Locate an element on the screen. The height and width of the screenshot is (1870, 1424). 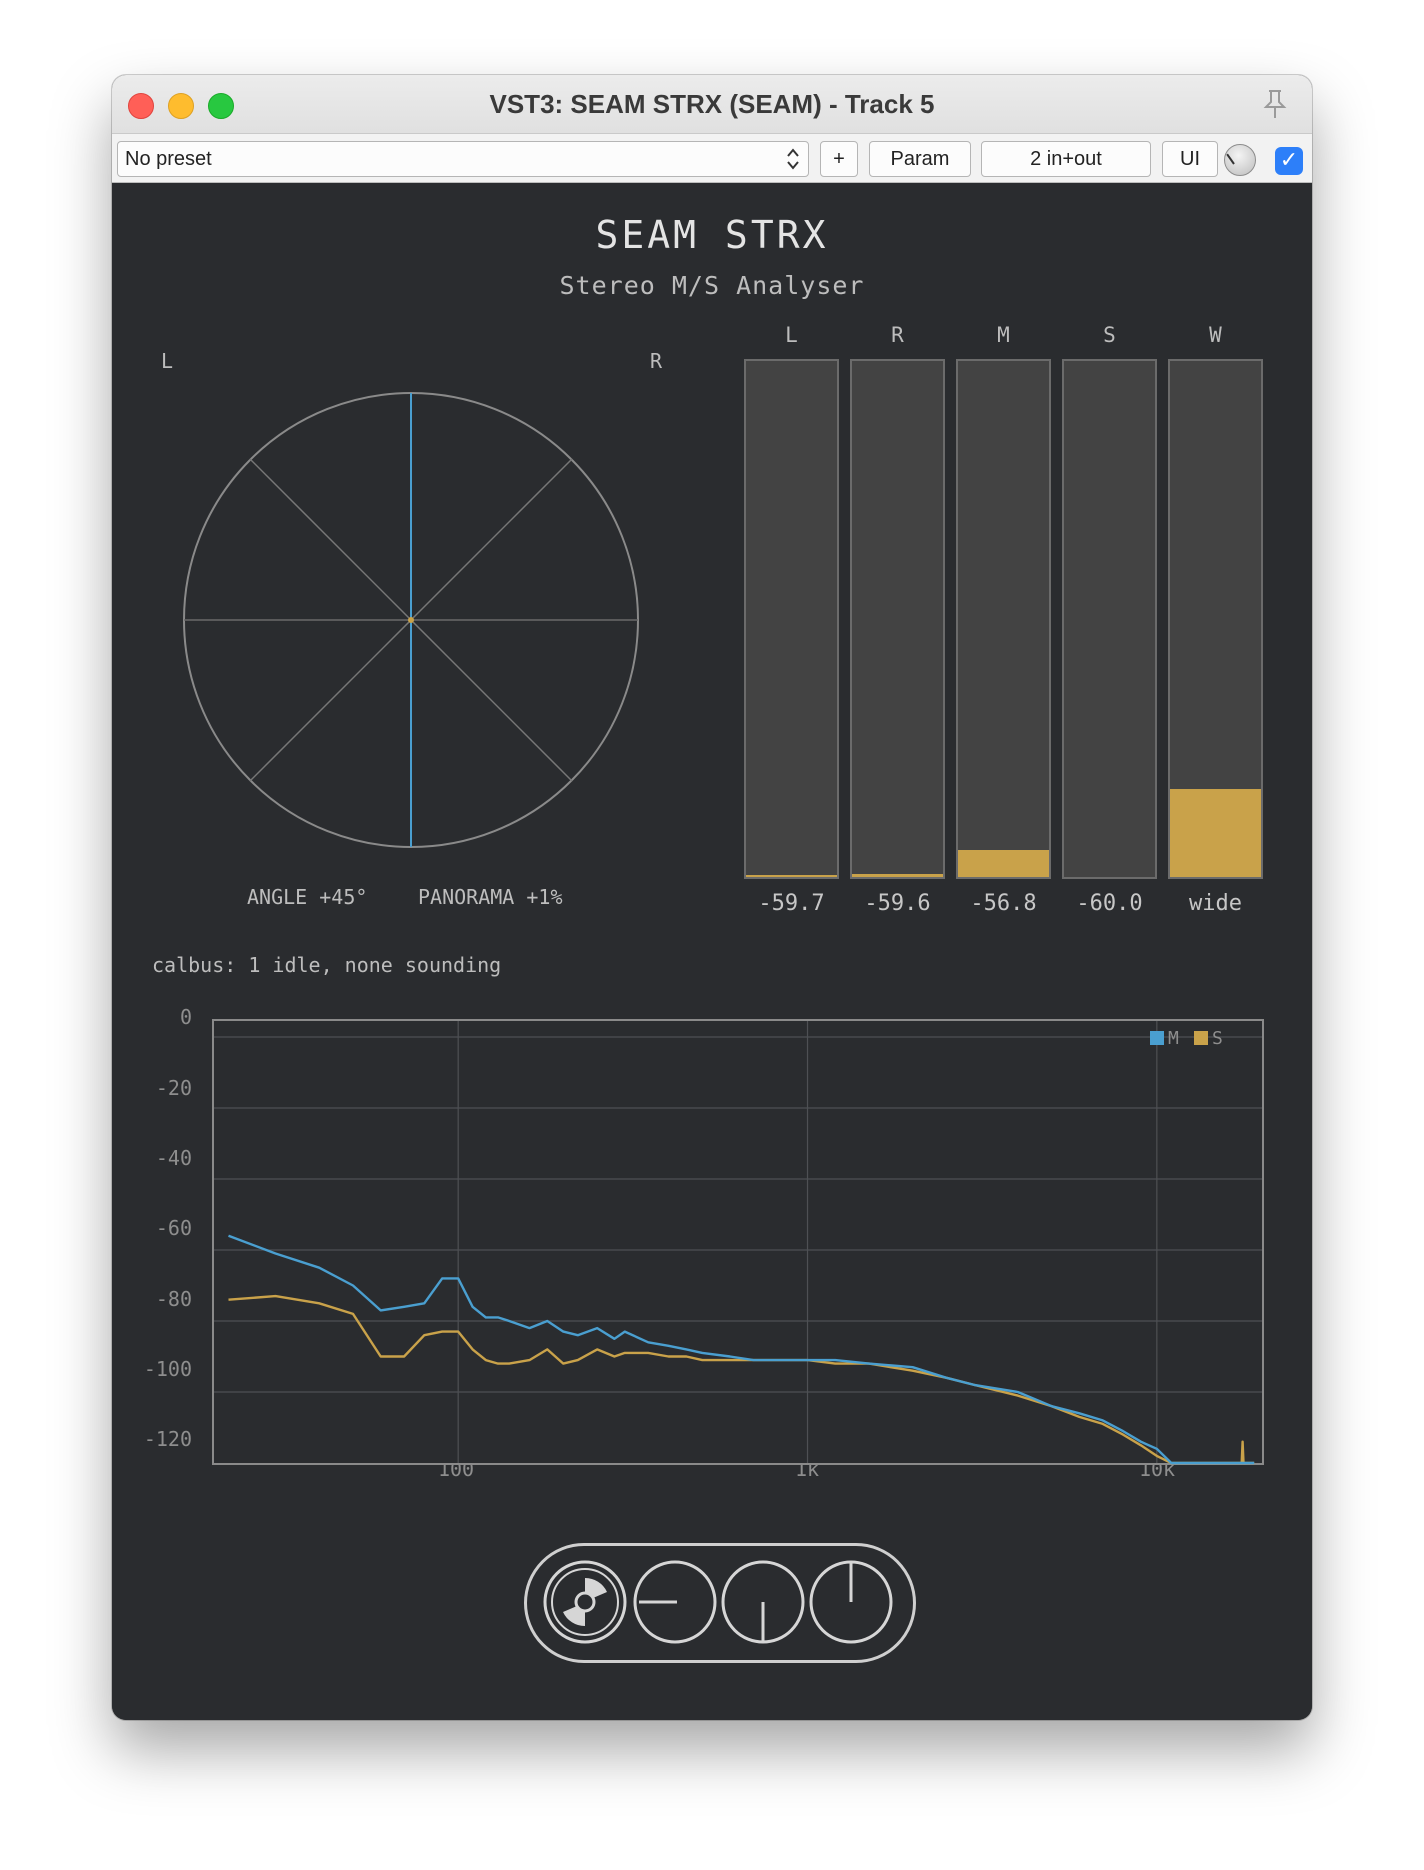
y-tick-label: -60 is located at coordinates (173, 1228).